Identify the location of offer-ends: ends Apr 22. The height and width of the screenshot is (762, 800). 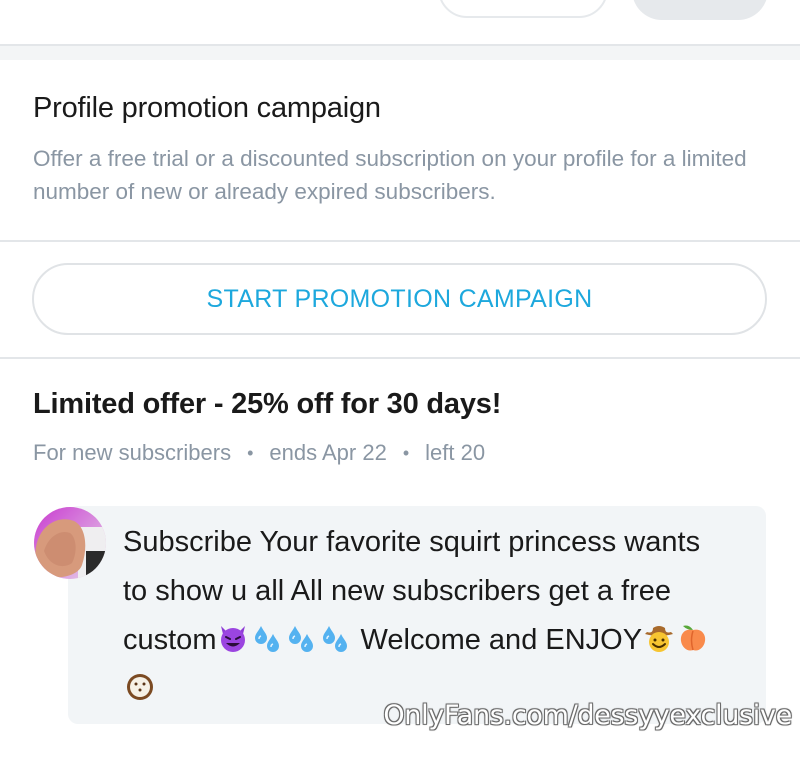
(328, 452).